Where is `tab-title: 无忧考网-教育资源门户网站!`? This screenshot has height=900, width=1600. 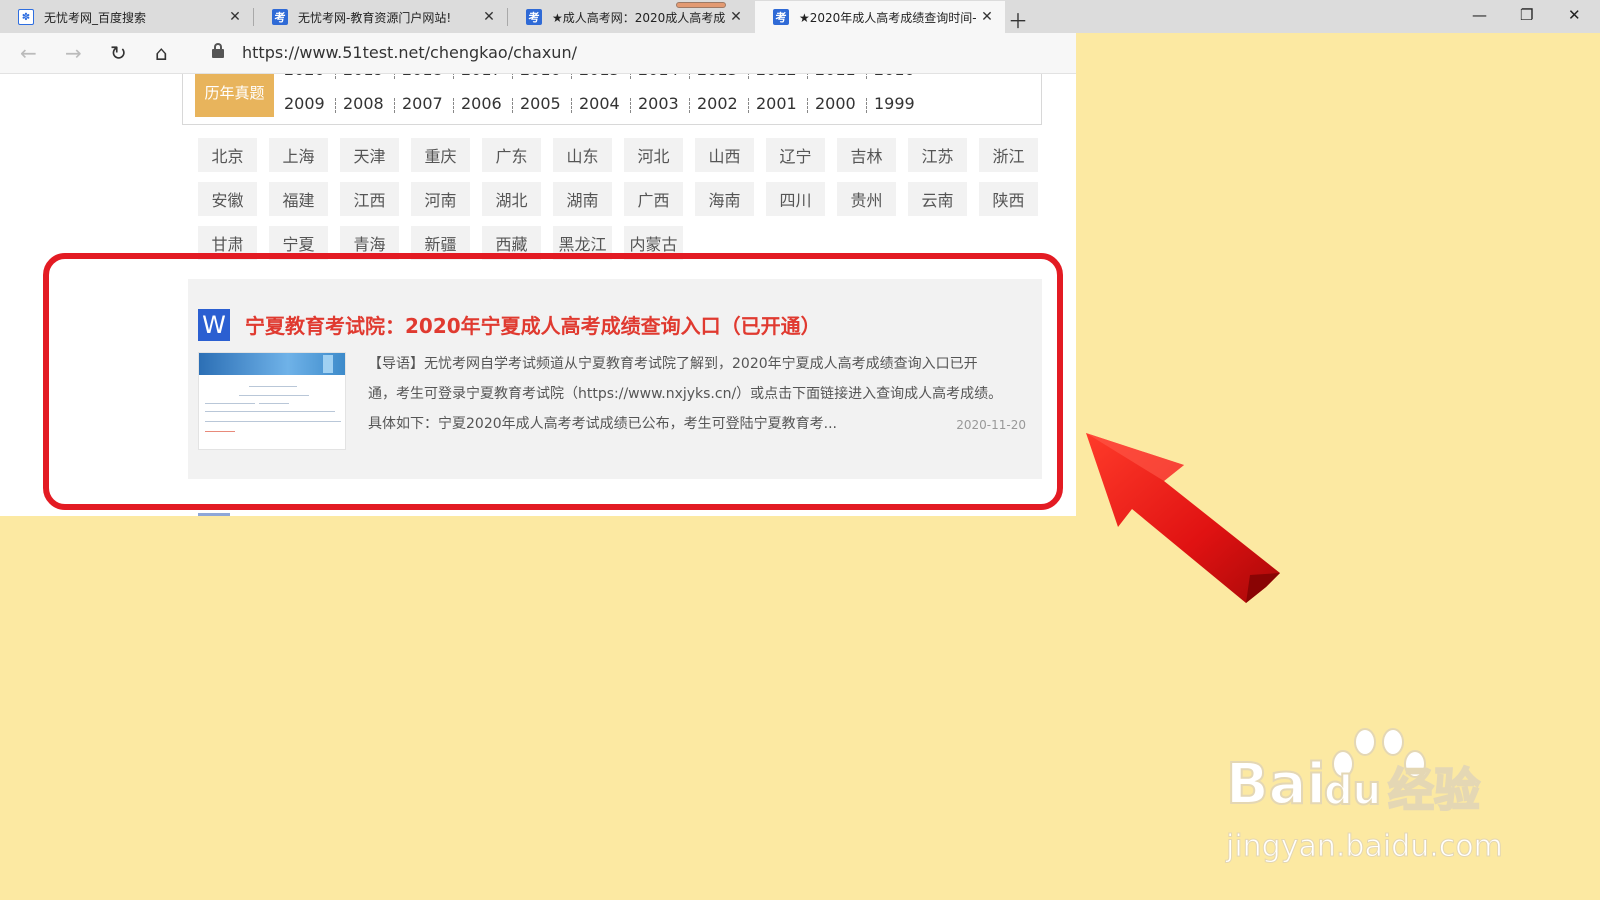 tab-title: 无忧考网-教育资源门户网站! is located at coordinates (375, 17).